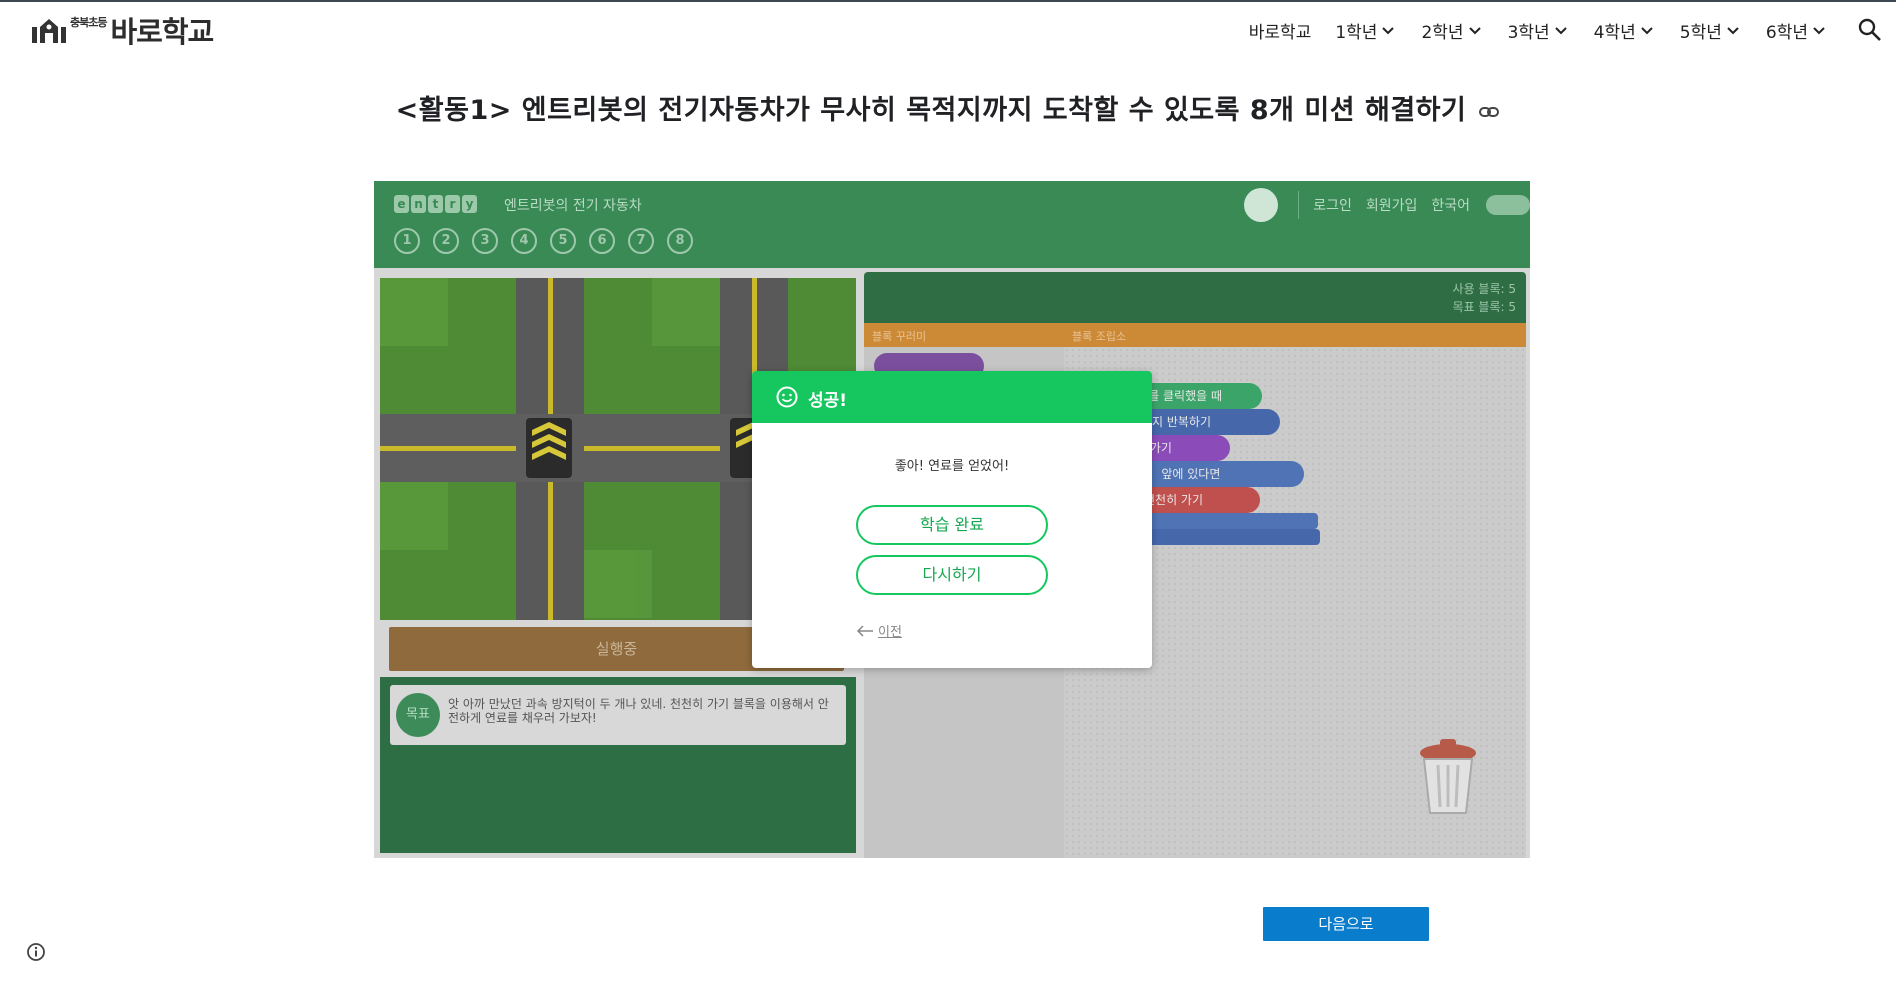  Describe the element at coordinates (952, 575) in the screenshot. I see `retry-button: 다시하기` at that location.